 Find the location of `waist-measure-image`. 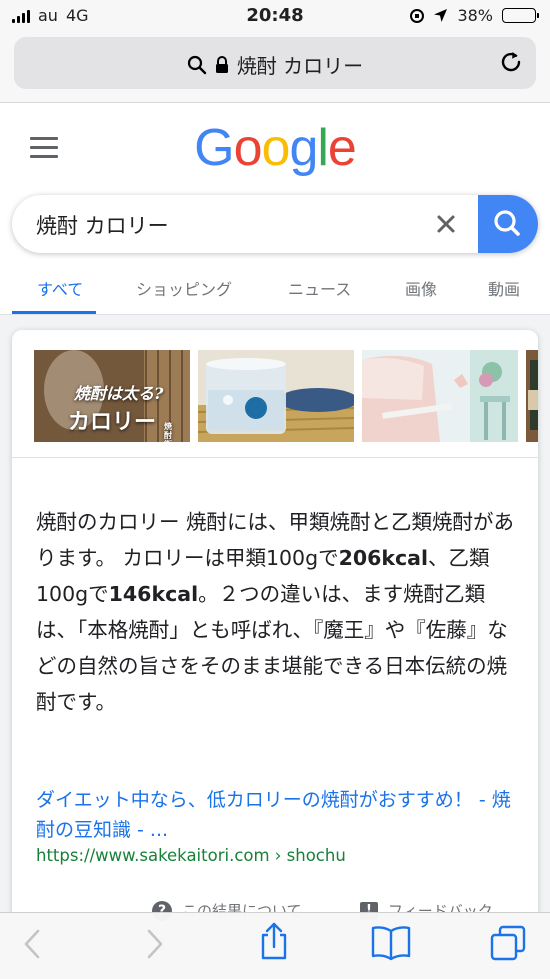

waist-measure-image is located at coordinates (440, 396).